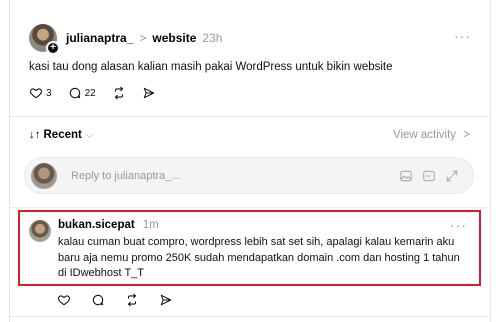  Describe the element at coordinates (40, 231) in the screenshot. I see `commenter-avatar` at that location.